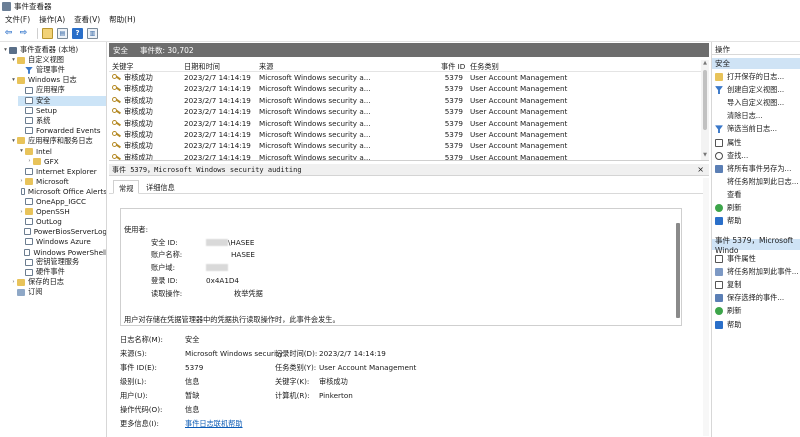 The width and height of the screenshot is (800, 437). I want to click on tree-item: ▾ 自定义视图, so click(58, 60).